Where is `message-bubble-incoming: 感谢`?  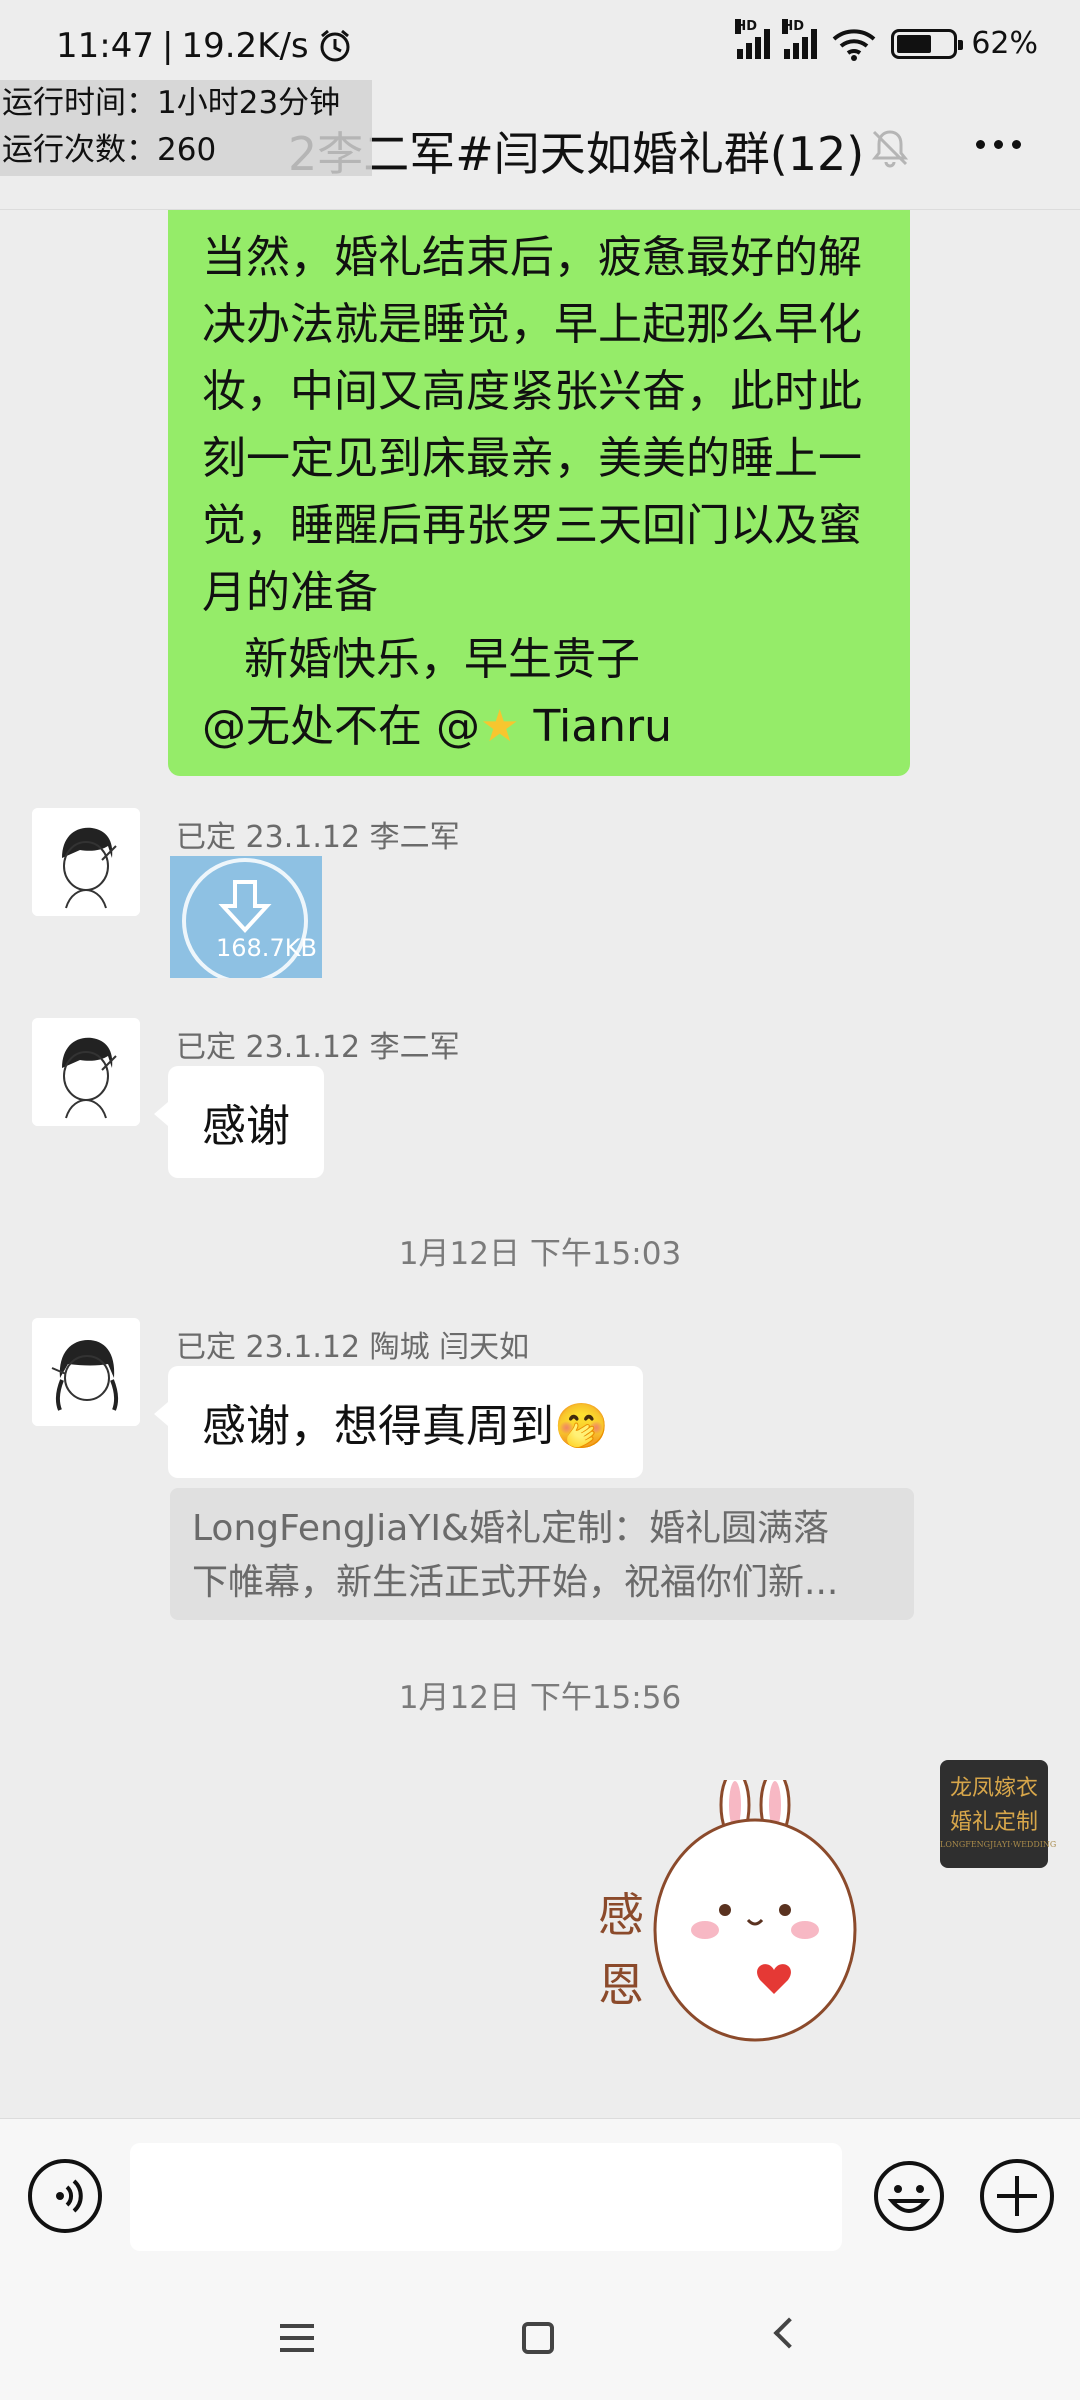
message-bubble-incoming: 感谢 is located at coordinates (239, 1122).